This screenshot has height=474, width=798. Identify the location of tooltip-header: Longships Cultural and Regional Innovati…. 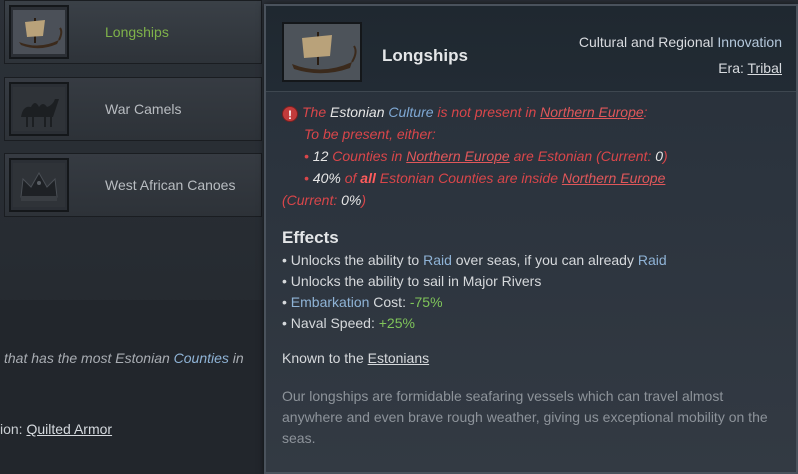
(531, 49).